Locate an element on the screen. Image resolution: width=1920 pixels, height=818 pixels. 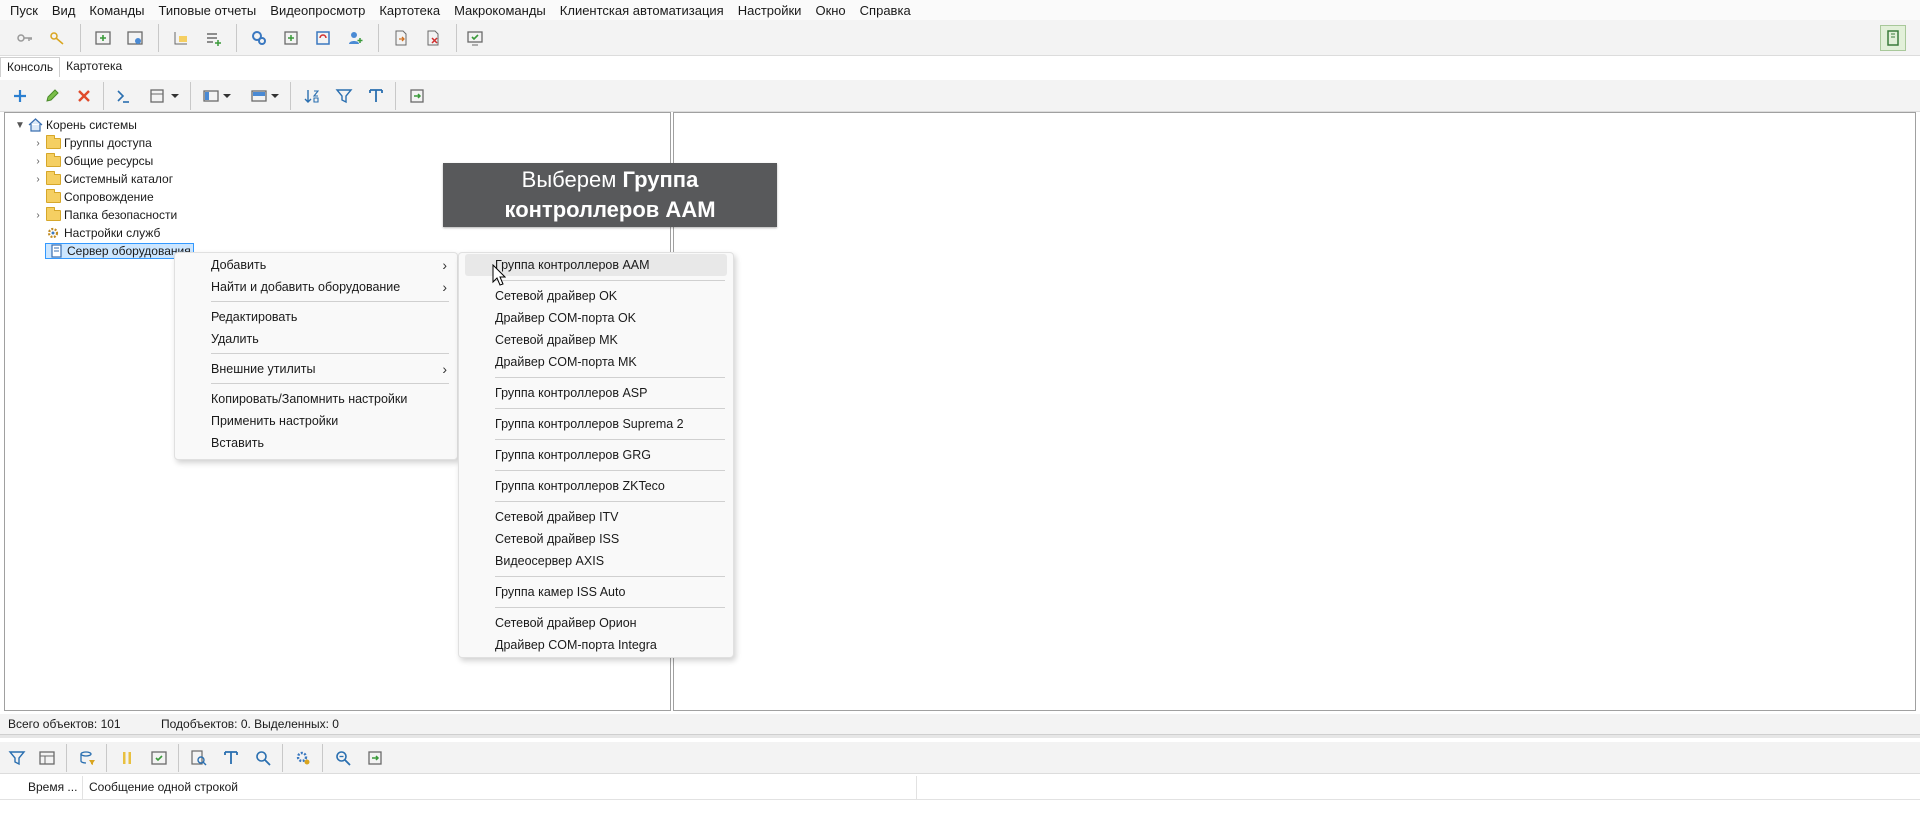
submenu-item-suprema-group: Группа контроллеров Suprema 2 is located at coordinates (596, 424).